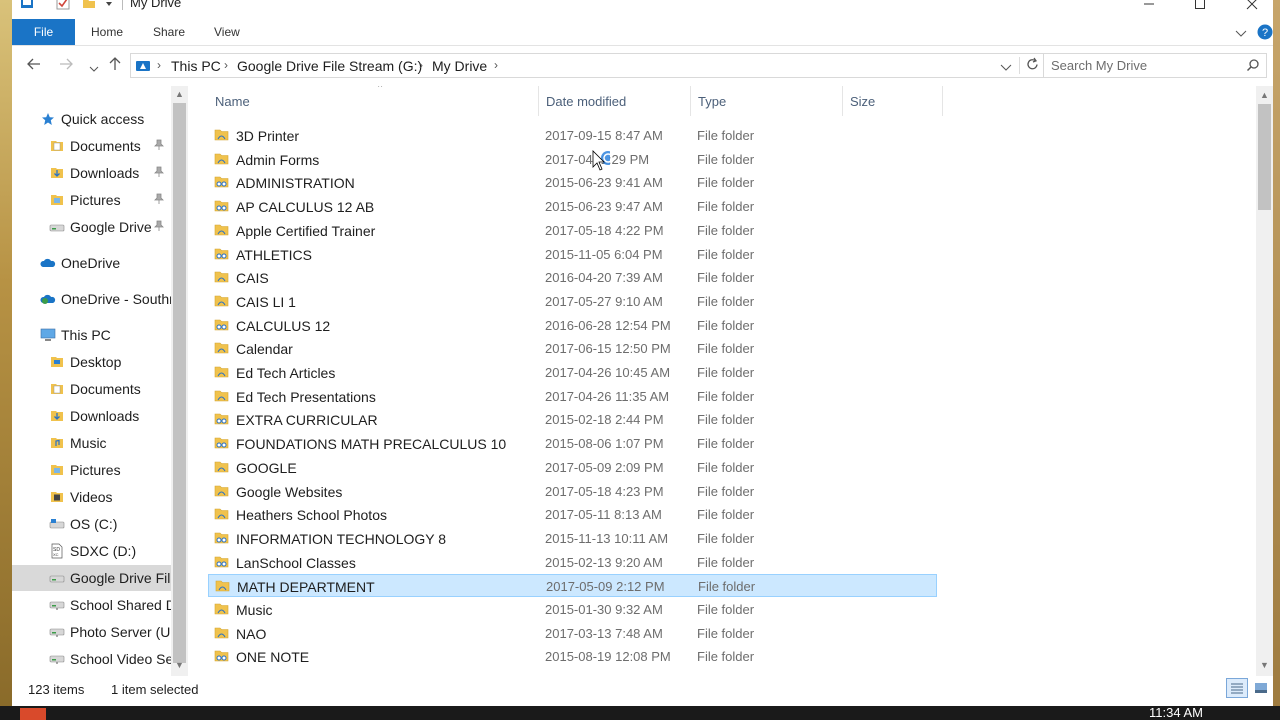  I want to click on sidebar-item-quick-access: Quick access, so click(92, 119).